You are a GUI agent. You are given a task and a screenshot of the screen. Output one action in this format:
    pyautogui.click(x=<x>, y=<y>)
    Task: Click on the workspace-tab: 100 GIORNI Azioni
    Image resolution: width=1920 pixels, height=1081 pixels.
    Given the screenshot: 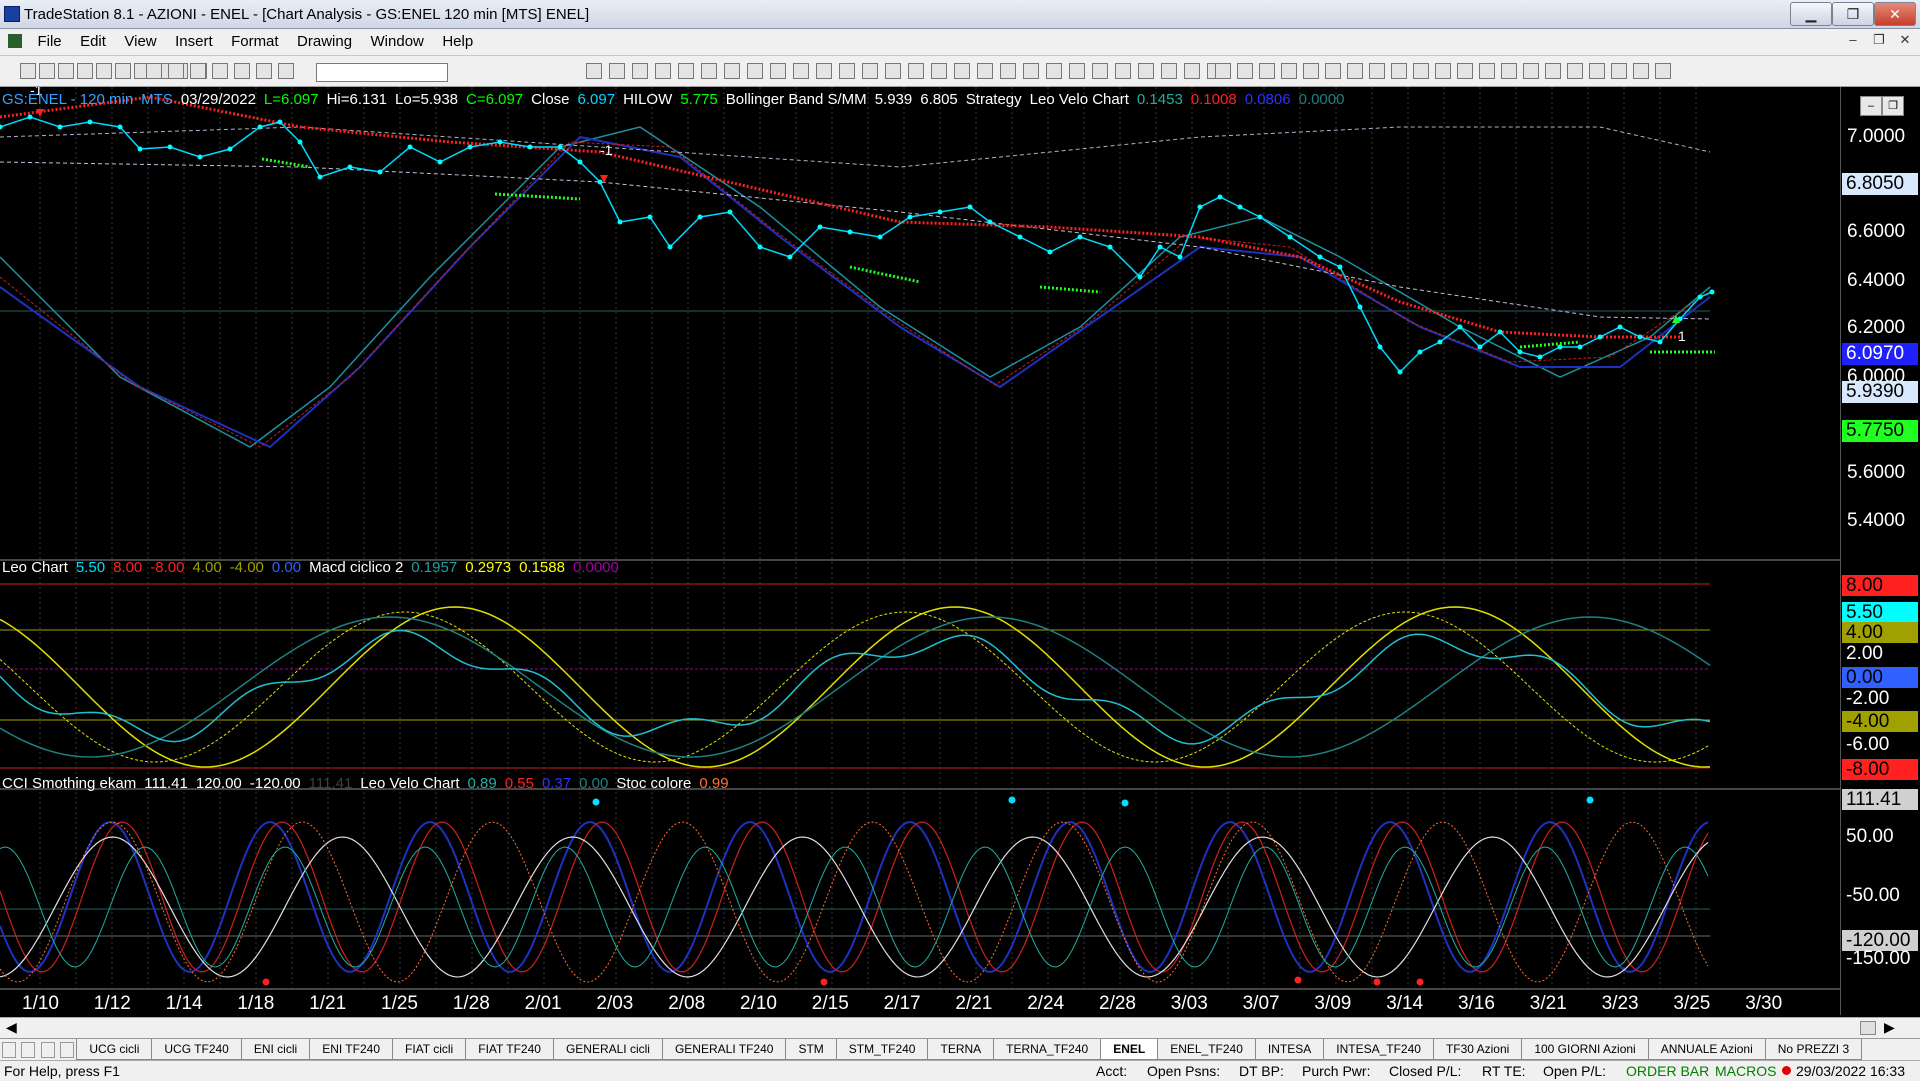 What is the action you would take?
    pyautogui.click(x=1585, y=1049)
    